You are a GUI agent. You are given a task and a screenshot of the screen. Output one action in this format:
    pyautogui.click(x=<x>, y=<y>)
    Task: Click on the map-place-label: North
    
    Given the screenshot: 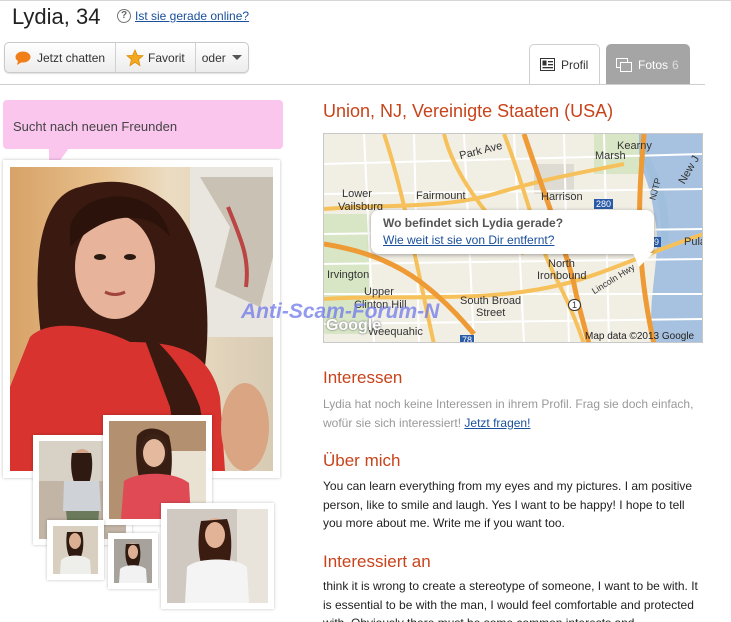 What is the action you would take?
    pyautogui.click(x=561, y=264)
    